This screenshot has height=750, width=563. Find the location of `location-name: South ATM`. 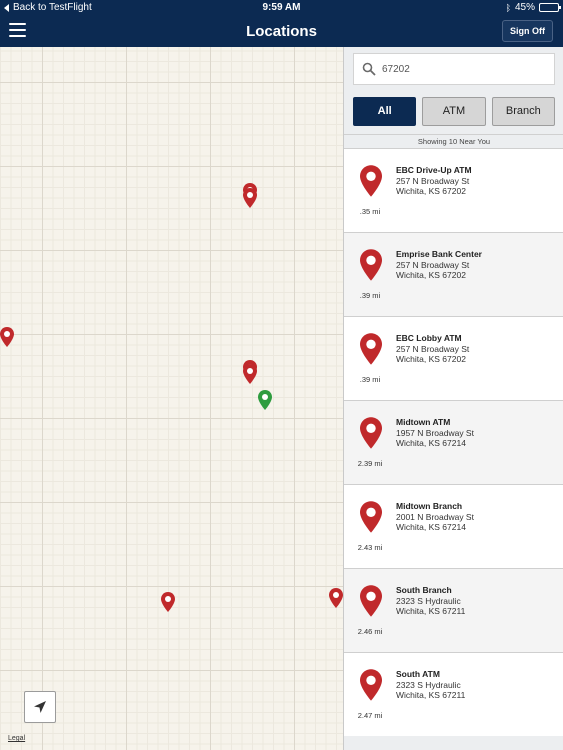

location-name: South ATM is located at coordinates (418, 674).